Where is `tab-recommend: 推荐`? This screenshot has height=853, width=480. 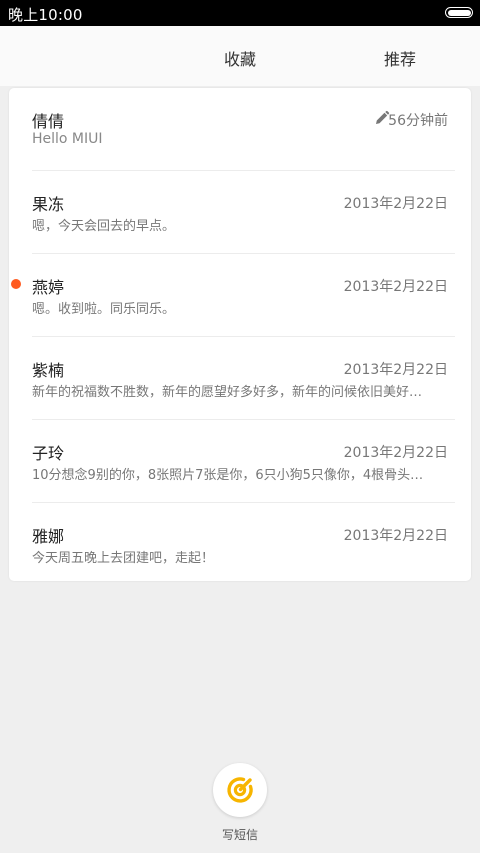
tab-recommend: 推荐 is located at coordinates (400, 58).